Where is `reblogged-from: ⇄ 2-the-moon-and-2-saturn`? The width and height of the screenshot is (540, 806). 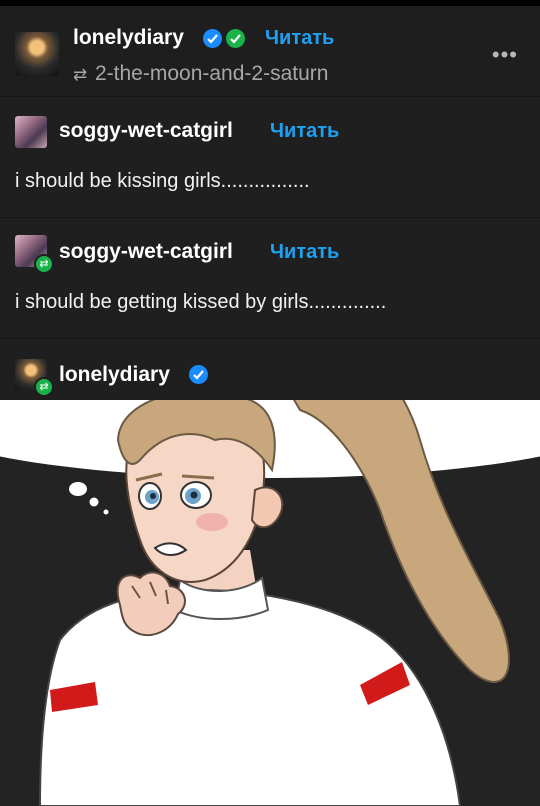 reblogged-from: ⇄ 2-the-moon-and-2-saturn is located at coordinates (200, 74).